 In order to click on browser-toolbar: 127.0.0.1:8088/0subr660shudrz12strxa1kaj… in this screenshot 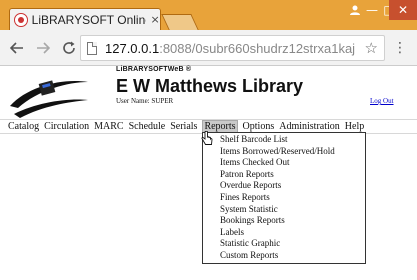, I will do `click(208, 48)`.